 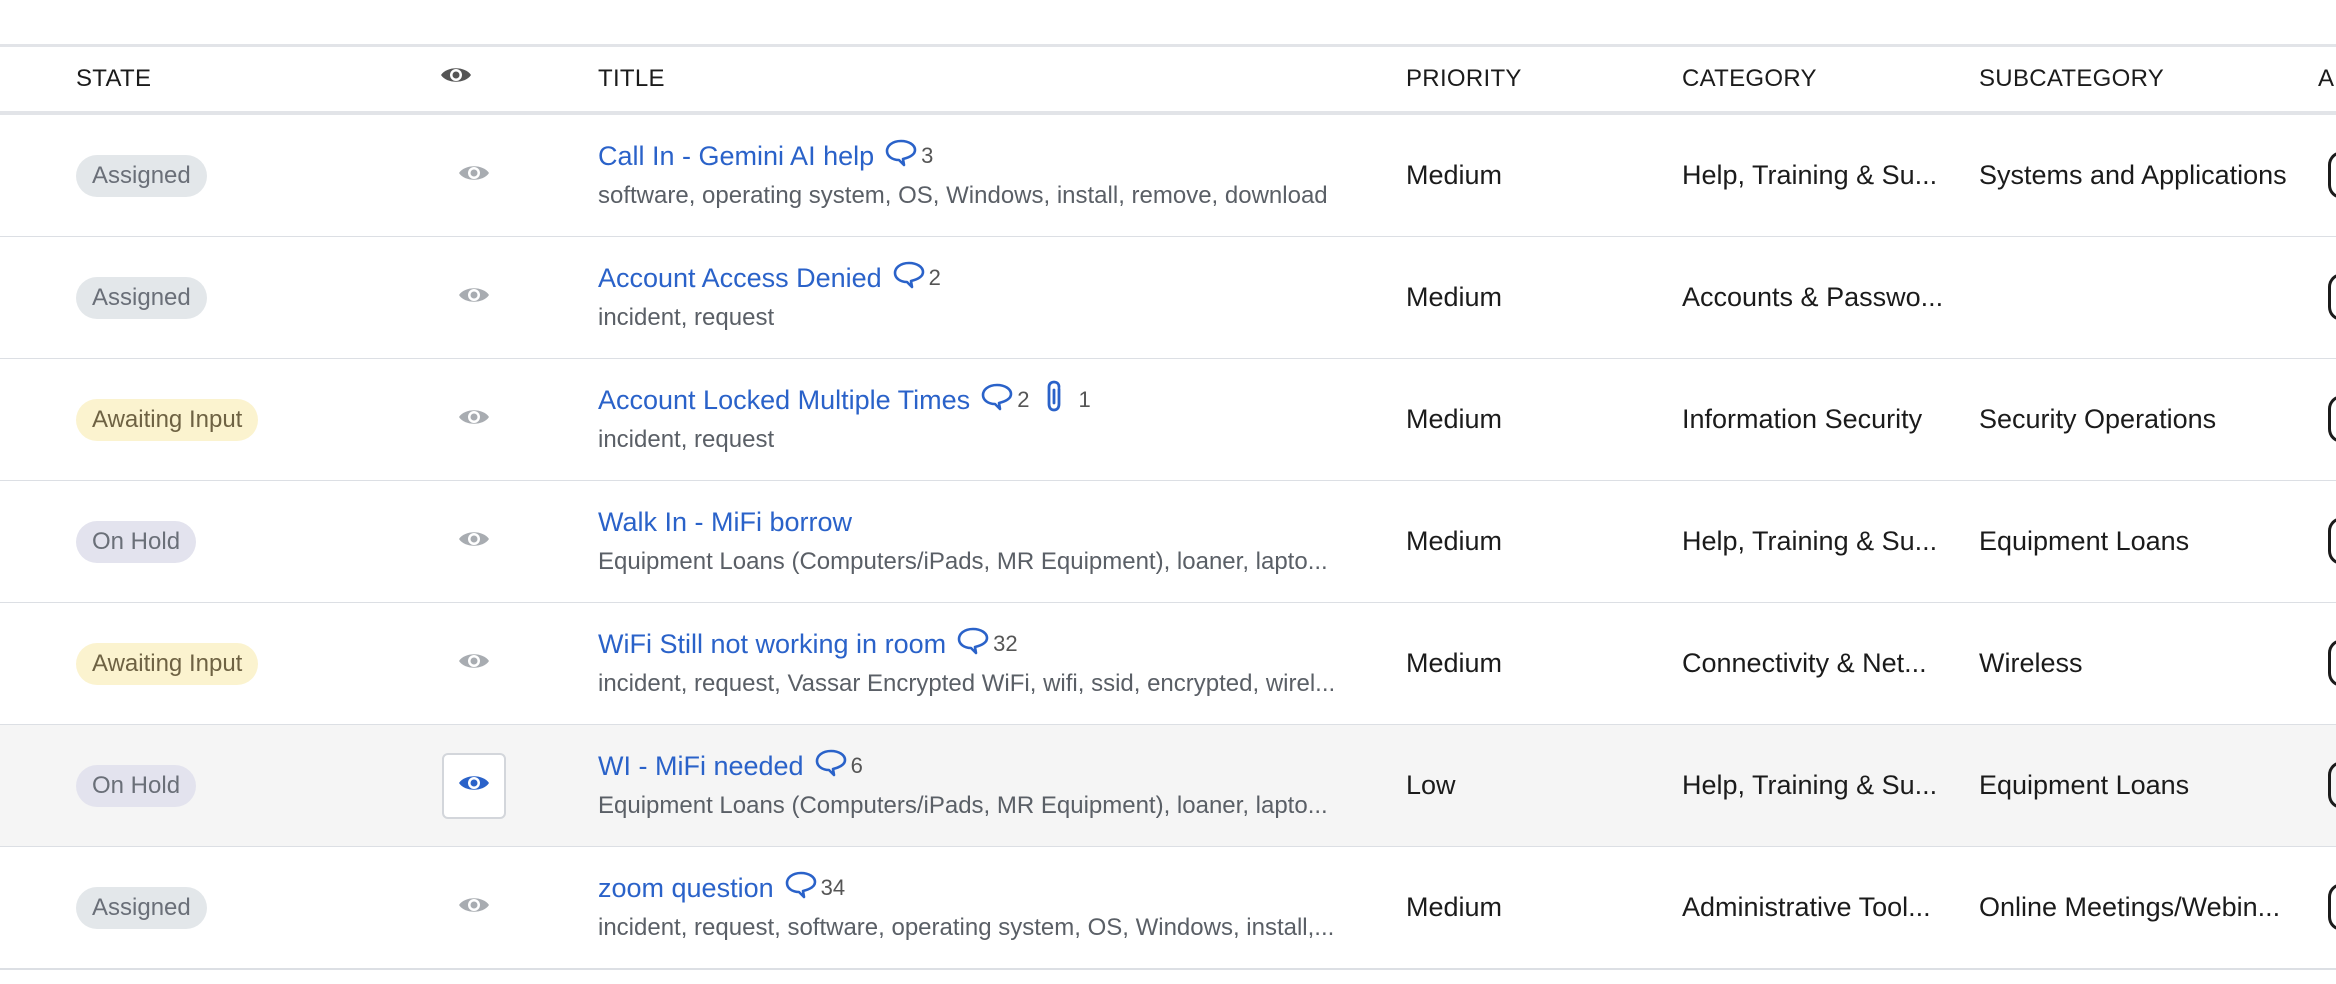 I want to click on column-header-priority: PRIORITY, so click(x=1464, y=79).